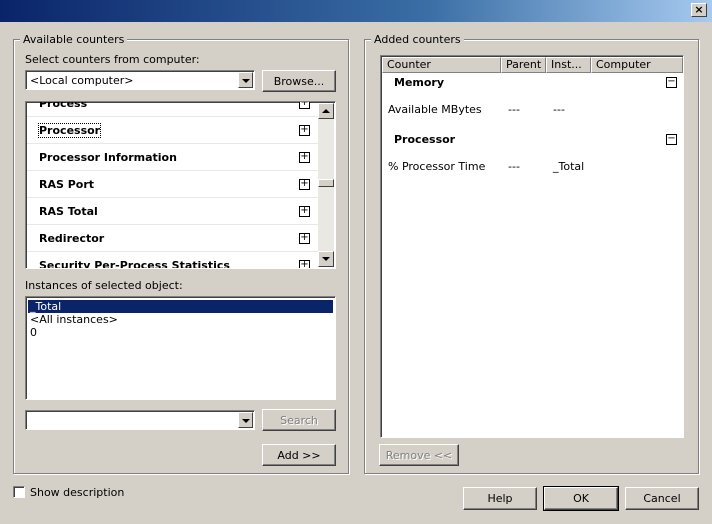 This screenshot has width=712, height=524. Describe the element at coordinates (69, 130) in the screenshot. I see `counter-item-label: Processor` at that location.